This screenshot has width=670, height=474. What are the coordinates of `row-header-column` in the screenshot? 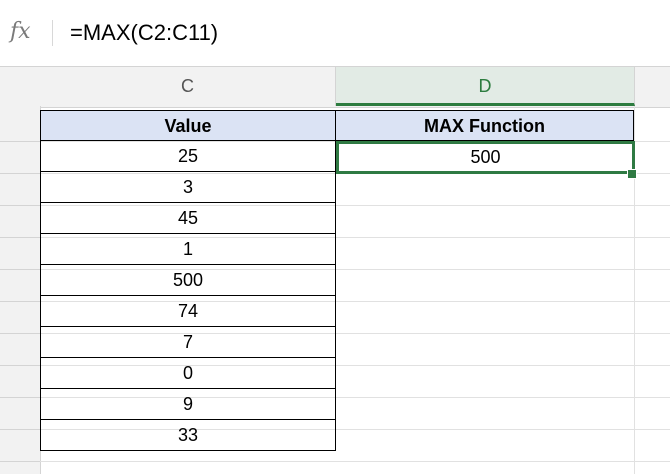 It's located at (20, 290).